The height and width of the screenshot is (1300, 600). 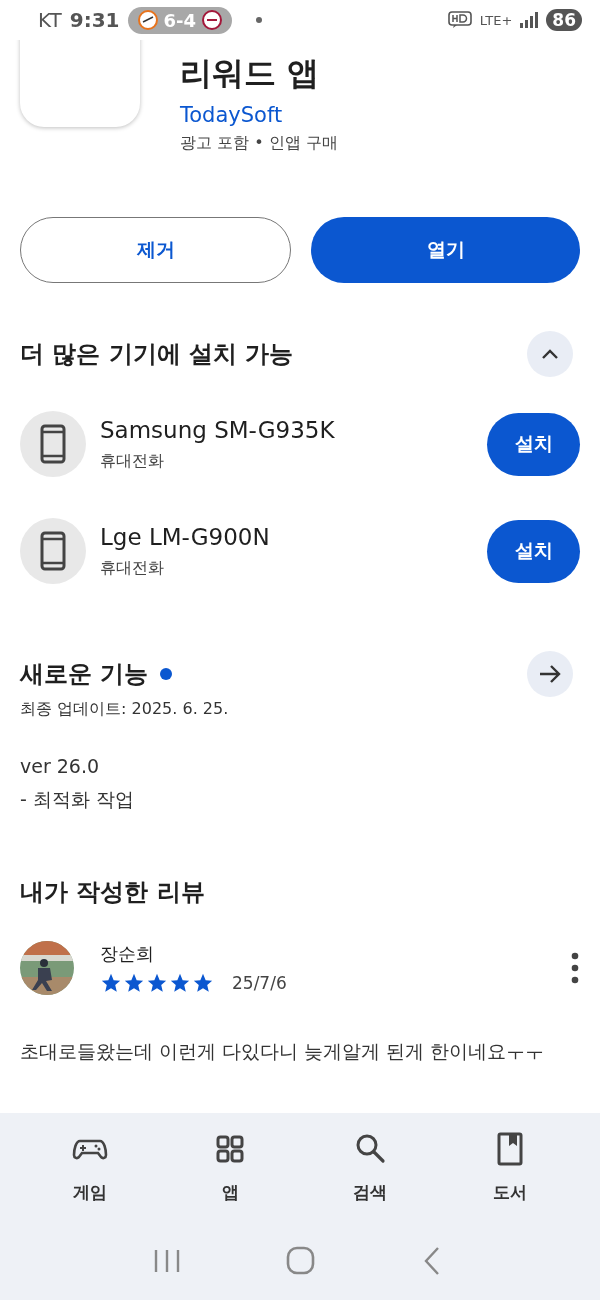 What do you see at coordinates (157, 354) in the screenshot?
I see `section-title: 더 많은 기기에 설치 가능` at bounding box center [157, 354].